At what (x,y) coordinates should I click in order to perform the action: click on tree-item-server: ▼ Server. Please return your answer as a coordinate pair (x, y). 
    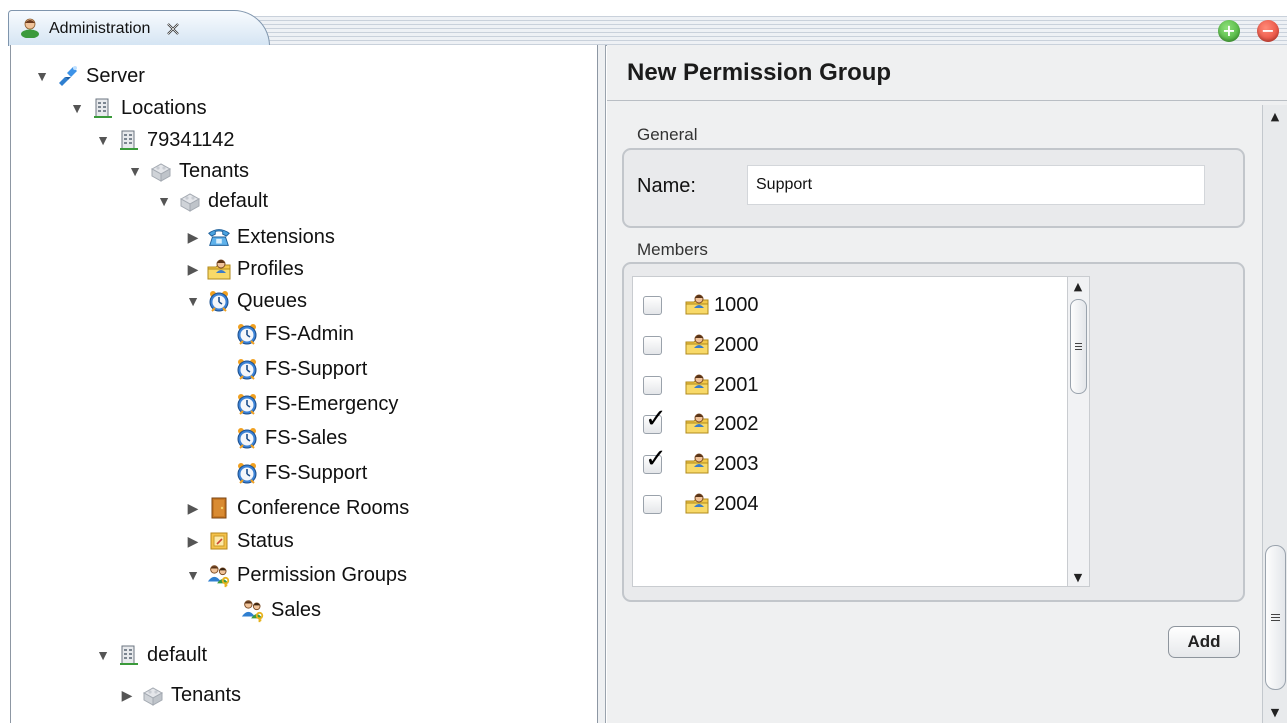
    Looking at the image, I should click on (89, 76).